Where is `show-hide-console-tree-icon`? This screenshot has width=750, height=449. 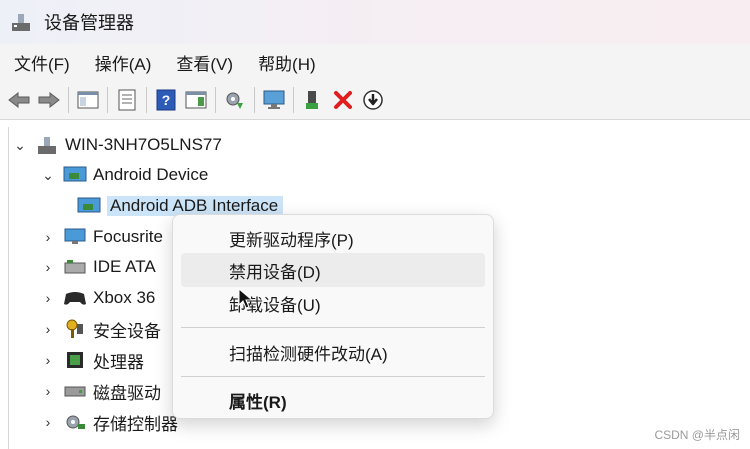
show-hide-console-tree-icon is located at coordinates (88, 99).